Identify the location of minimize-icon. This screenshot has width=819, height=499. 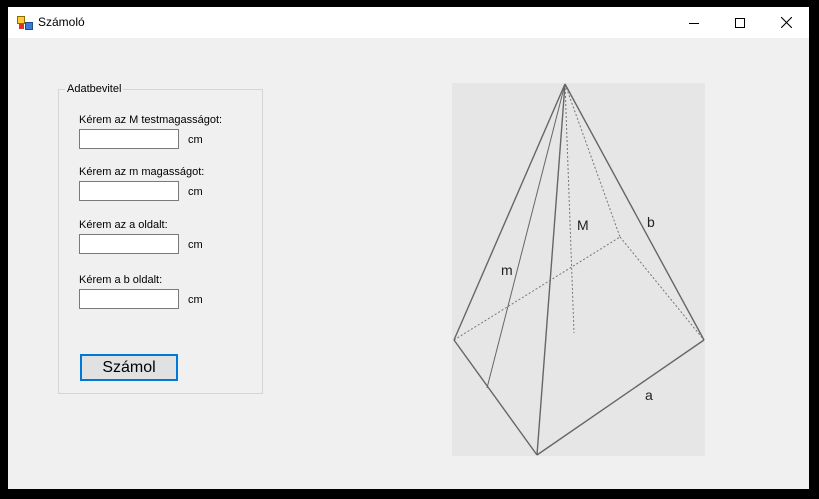
(694, 23).